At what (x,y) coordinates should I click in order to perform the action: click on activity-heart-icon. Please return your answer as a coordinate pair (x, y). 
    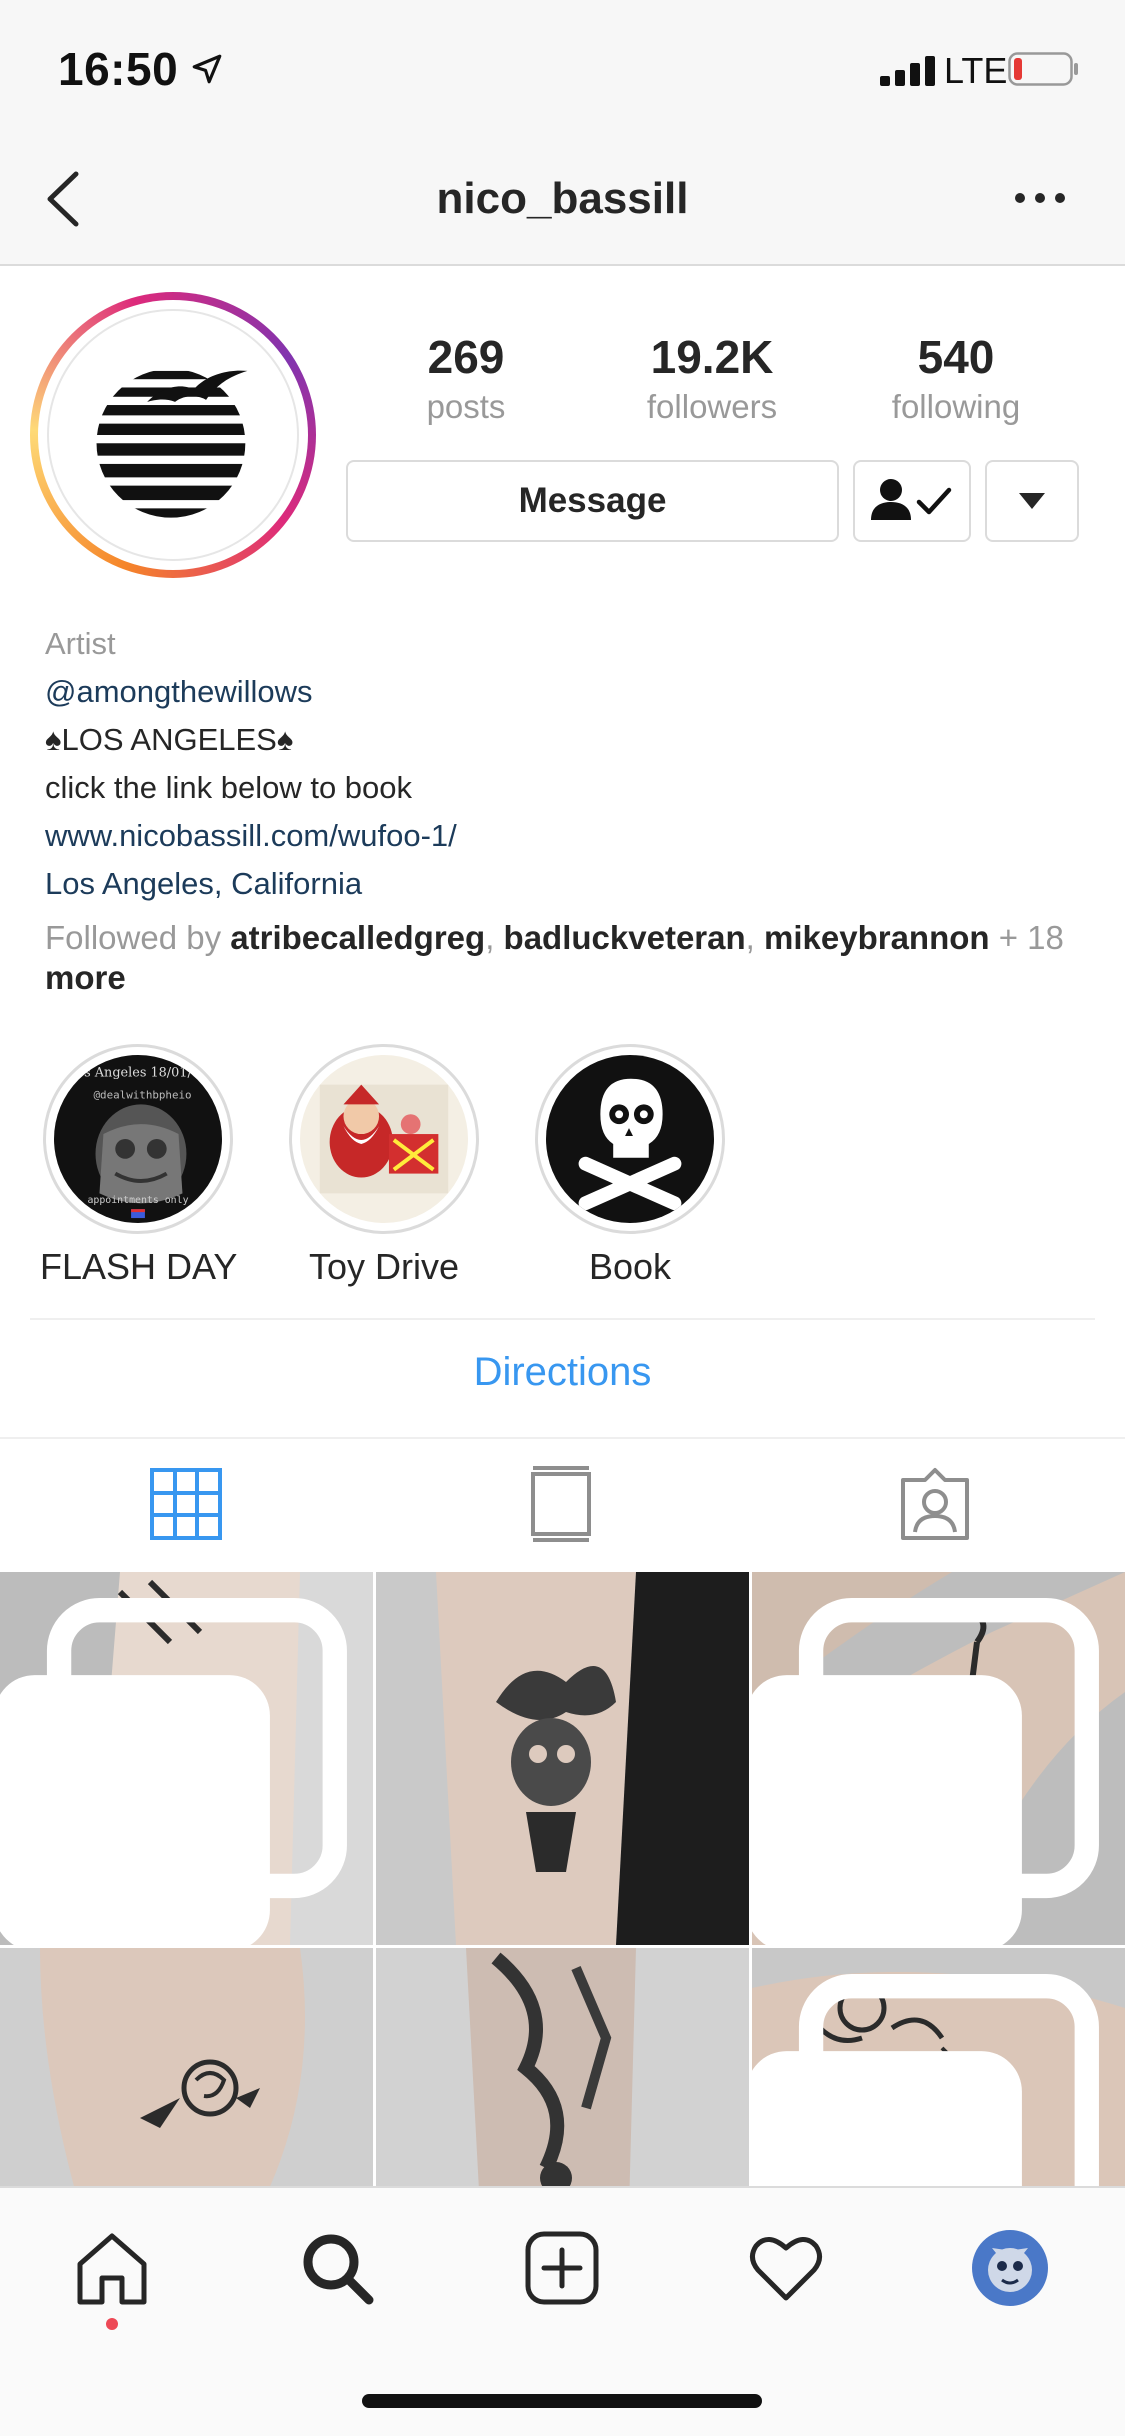
    Looking at the image, I should click on (786, 2268).